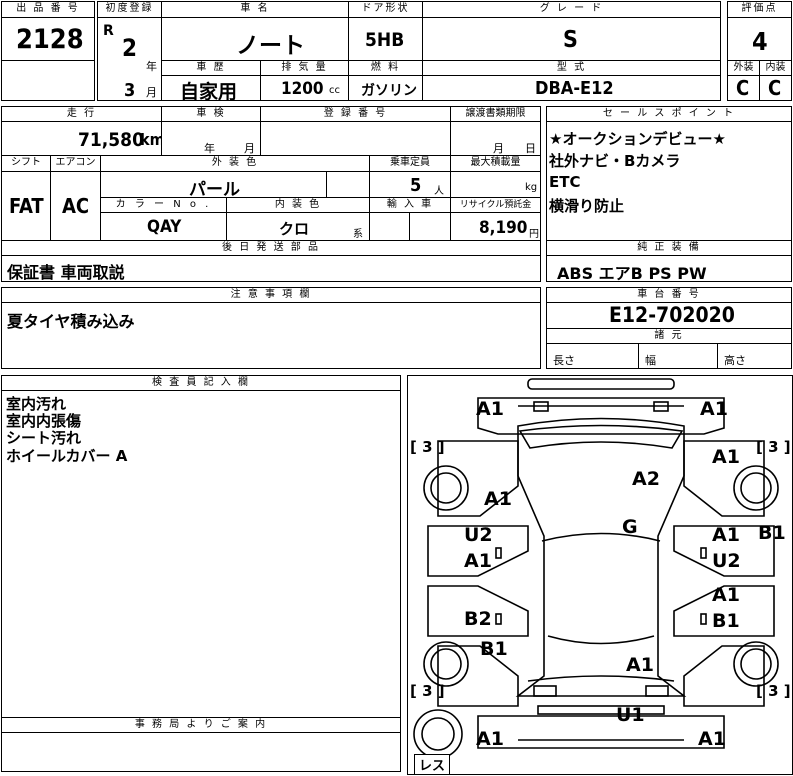  Describe the element at coordinates (26, 163) in the screenshot. I see `shift-label: シフト` at that location.